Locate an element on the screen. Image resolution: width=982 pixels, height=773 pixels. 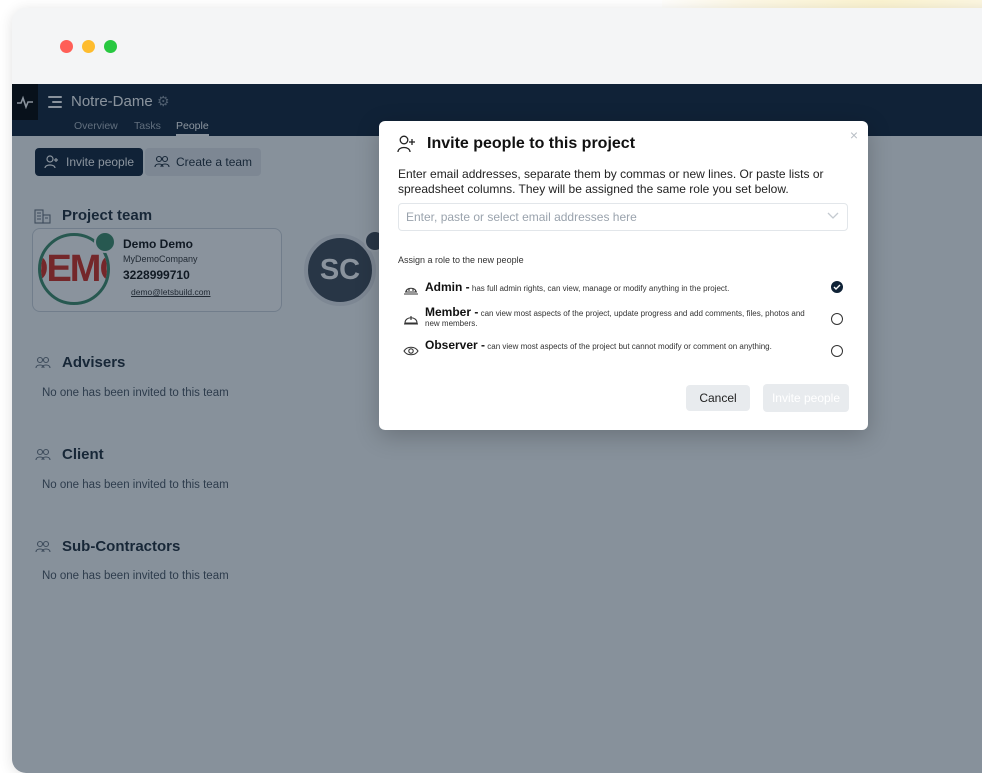
role-member-name: Member - is located at coordinates (452, 312).